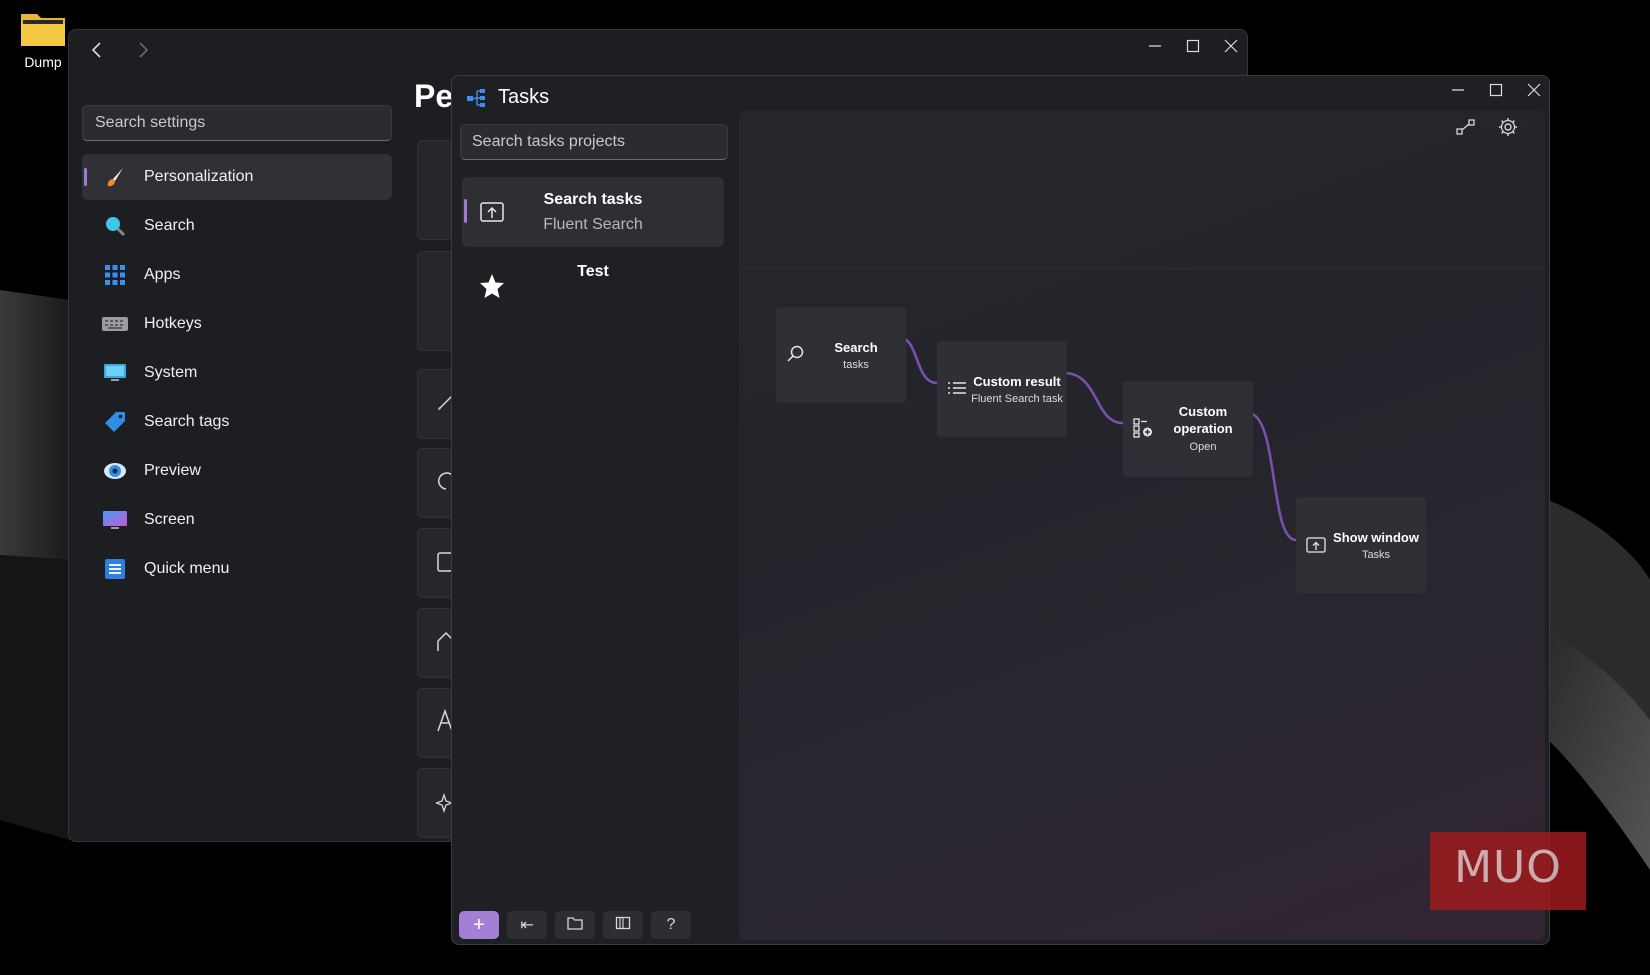 The height and width of the screenshot is (975, 1650). I want to click on show-window-icon, so click(1317, 546).